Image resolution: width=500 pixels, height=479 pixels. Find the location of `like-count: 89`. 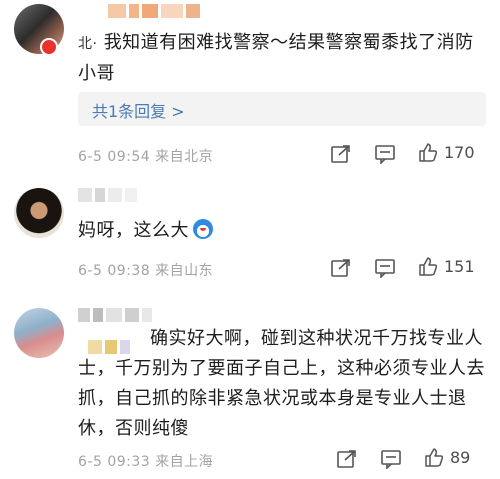

like-count: 89 is located at coordinates (460, 457).